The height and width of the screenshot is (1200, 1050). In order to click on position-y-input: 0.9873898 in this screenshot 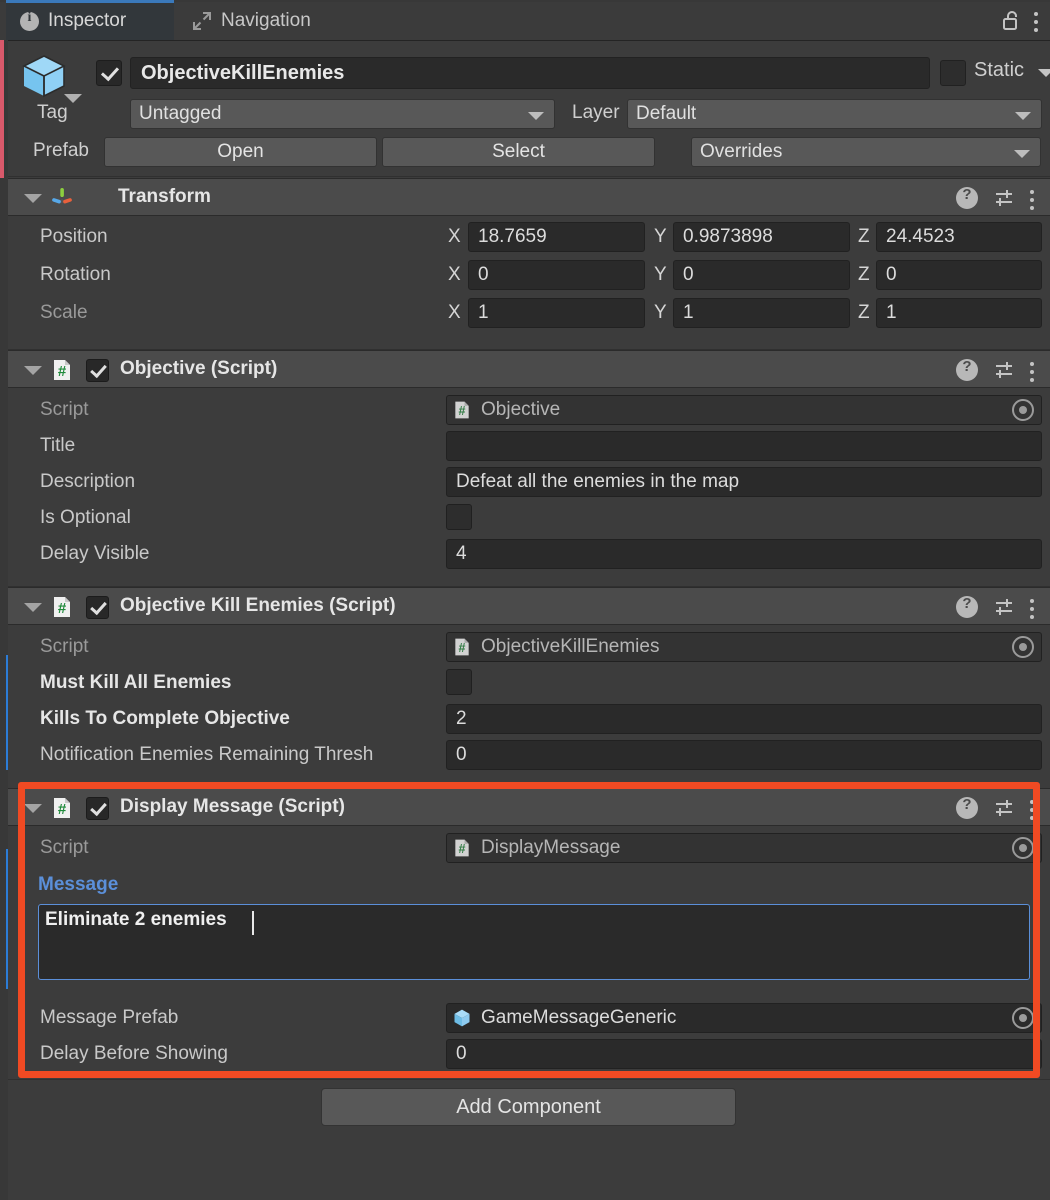, I will do `click(761, 237)`.